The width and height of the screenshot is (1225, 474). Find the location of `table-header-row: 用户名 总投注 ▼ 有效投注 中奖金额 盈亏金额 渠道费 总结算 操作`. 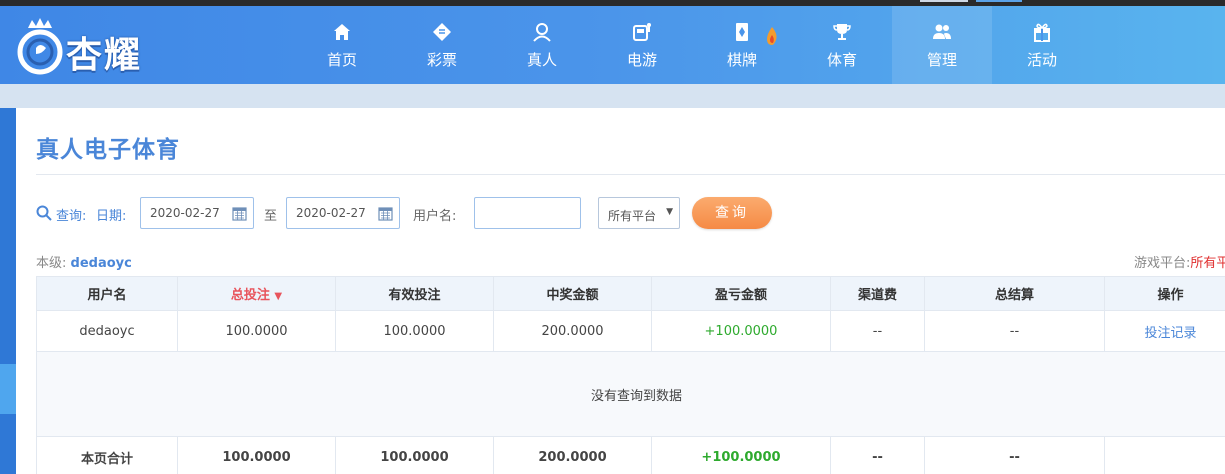

table-header-row: 用户名 总投注 ▼ 有效投注 中奖金额 盈亏金额 渠道费 总结算 操作 is located at coordinates (630, 293).